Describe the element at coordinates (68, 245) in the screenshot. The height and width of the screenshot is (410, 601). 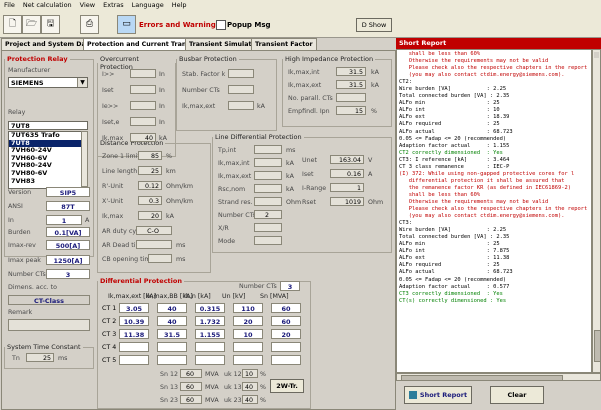
I see `imax-rev-value: 500[A]` at that location.